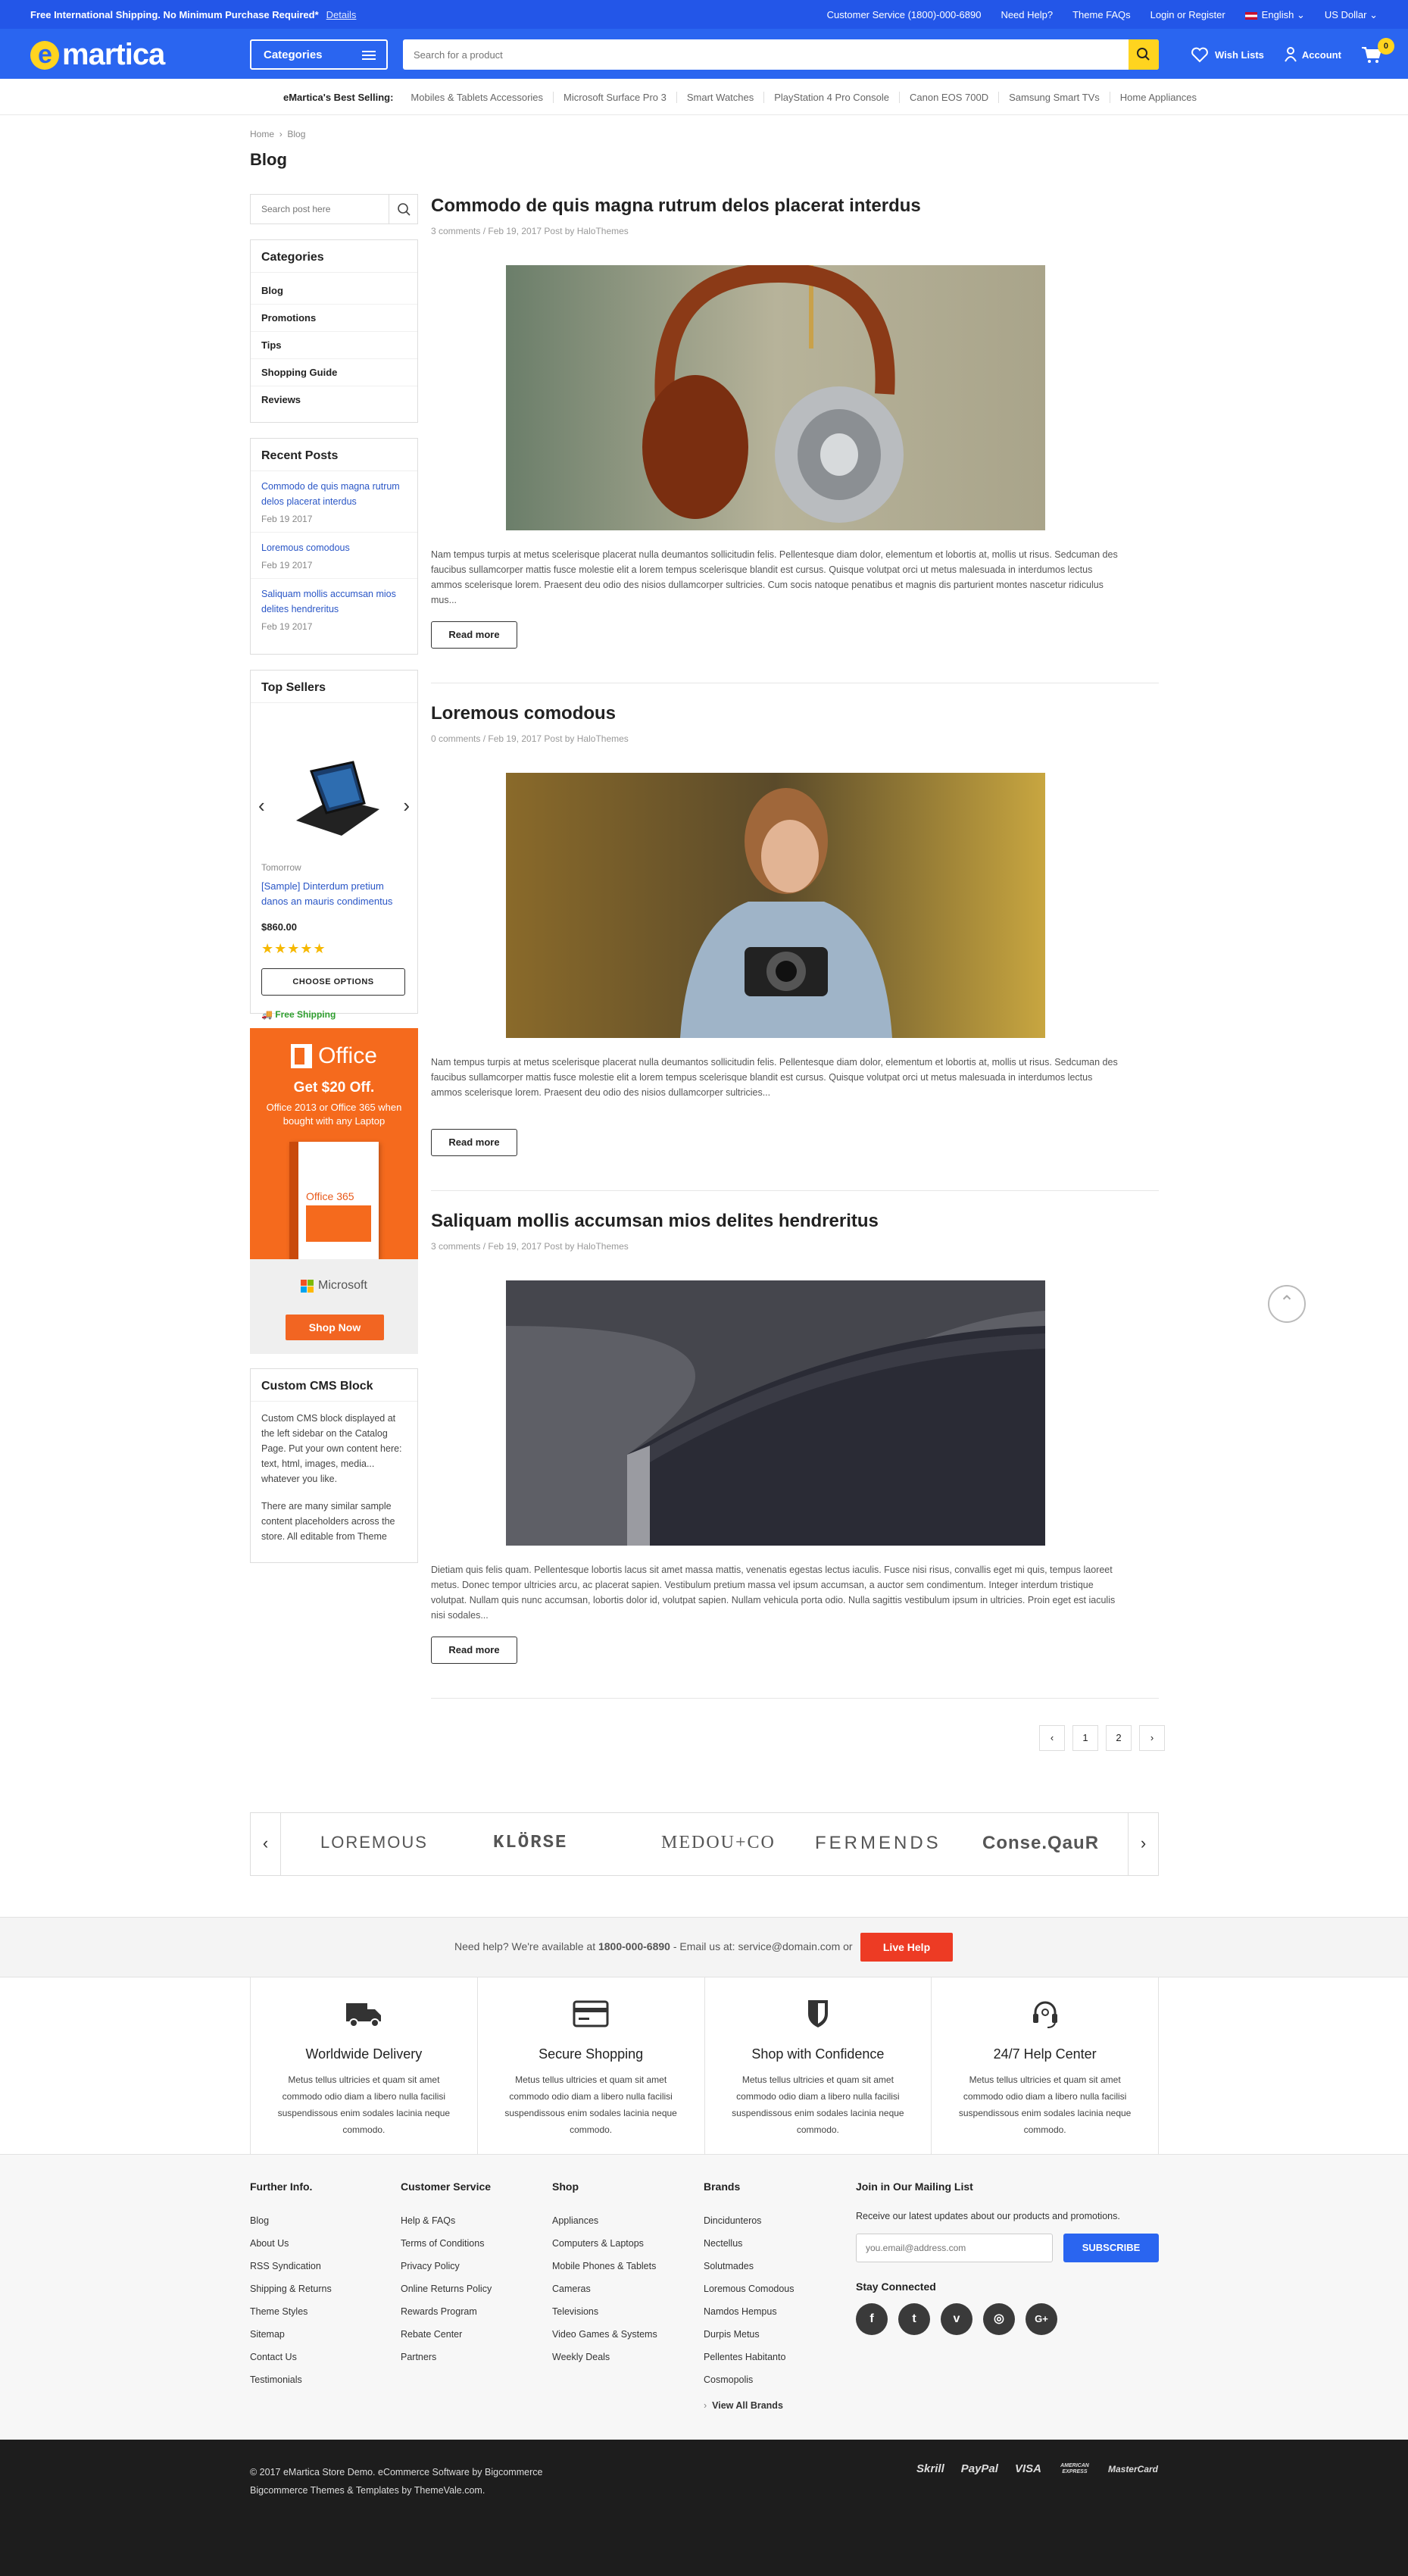 The image size is (1408, 2576). I want to click on choose-options-button: CHOOSE OPTIONS, so click(333, 982).